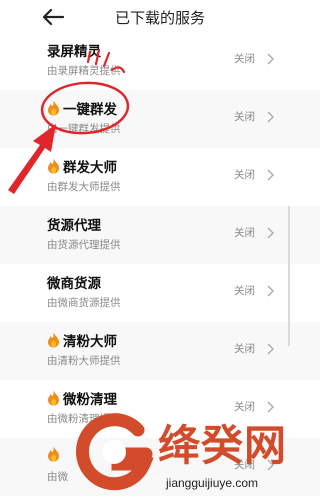  I want to click on service-name: 微粉清理, so click(82, 398).